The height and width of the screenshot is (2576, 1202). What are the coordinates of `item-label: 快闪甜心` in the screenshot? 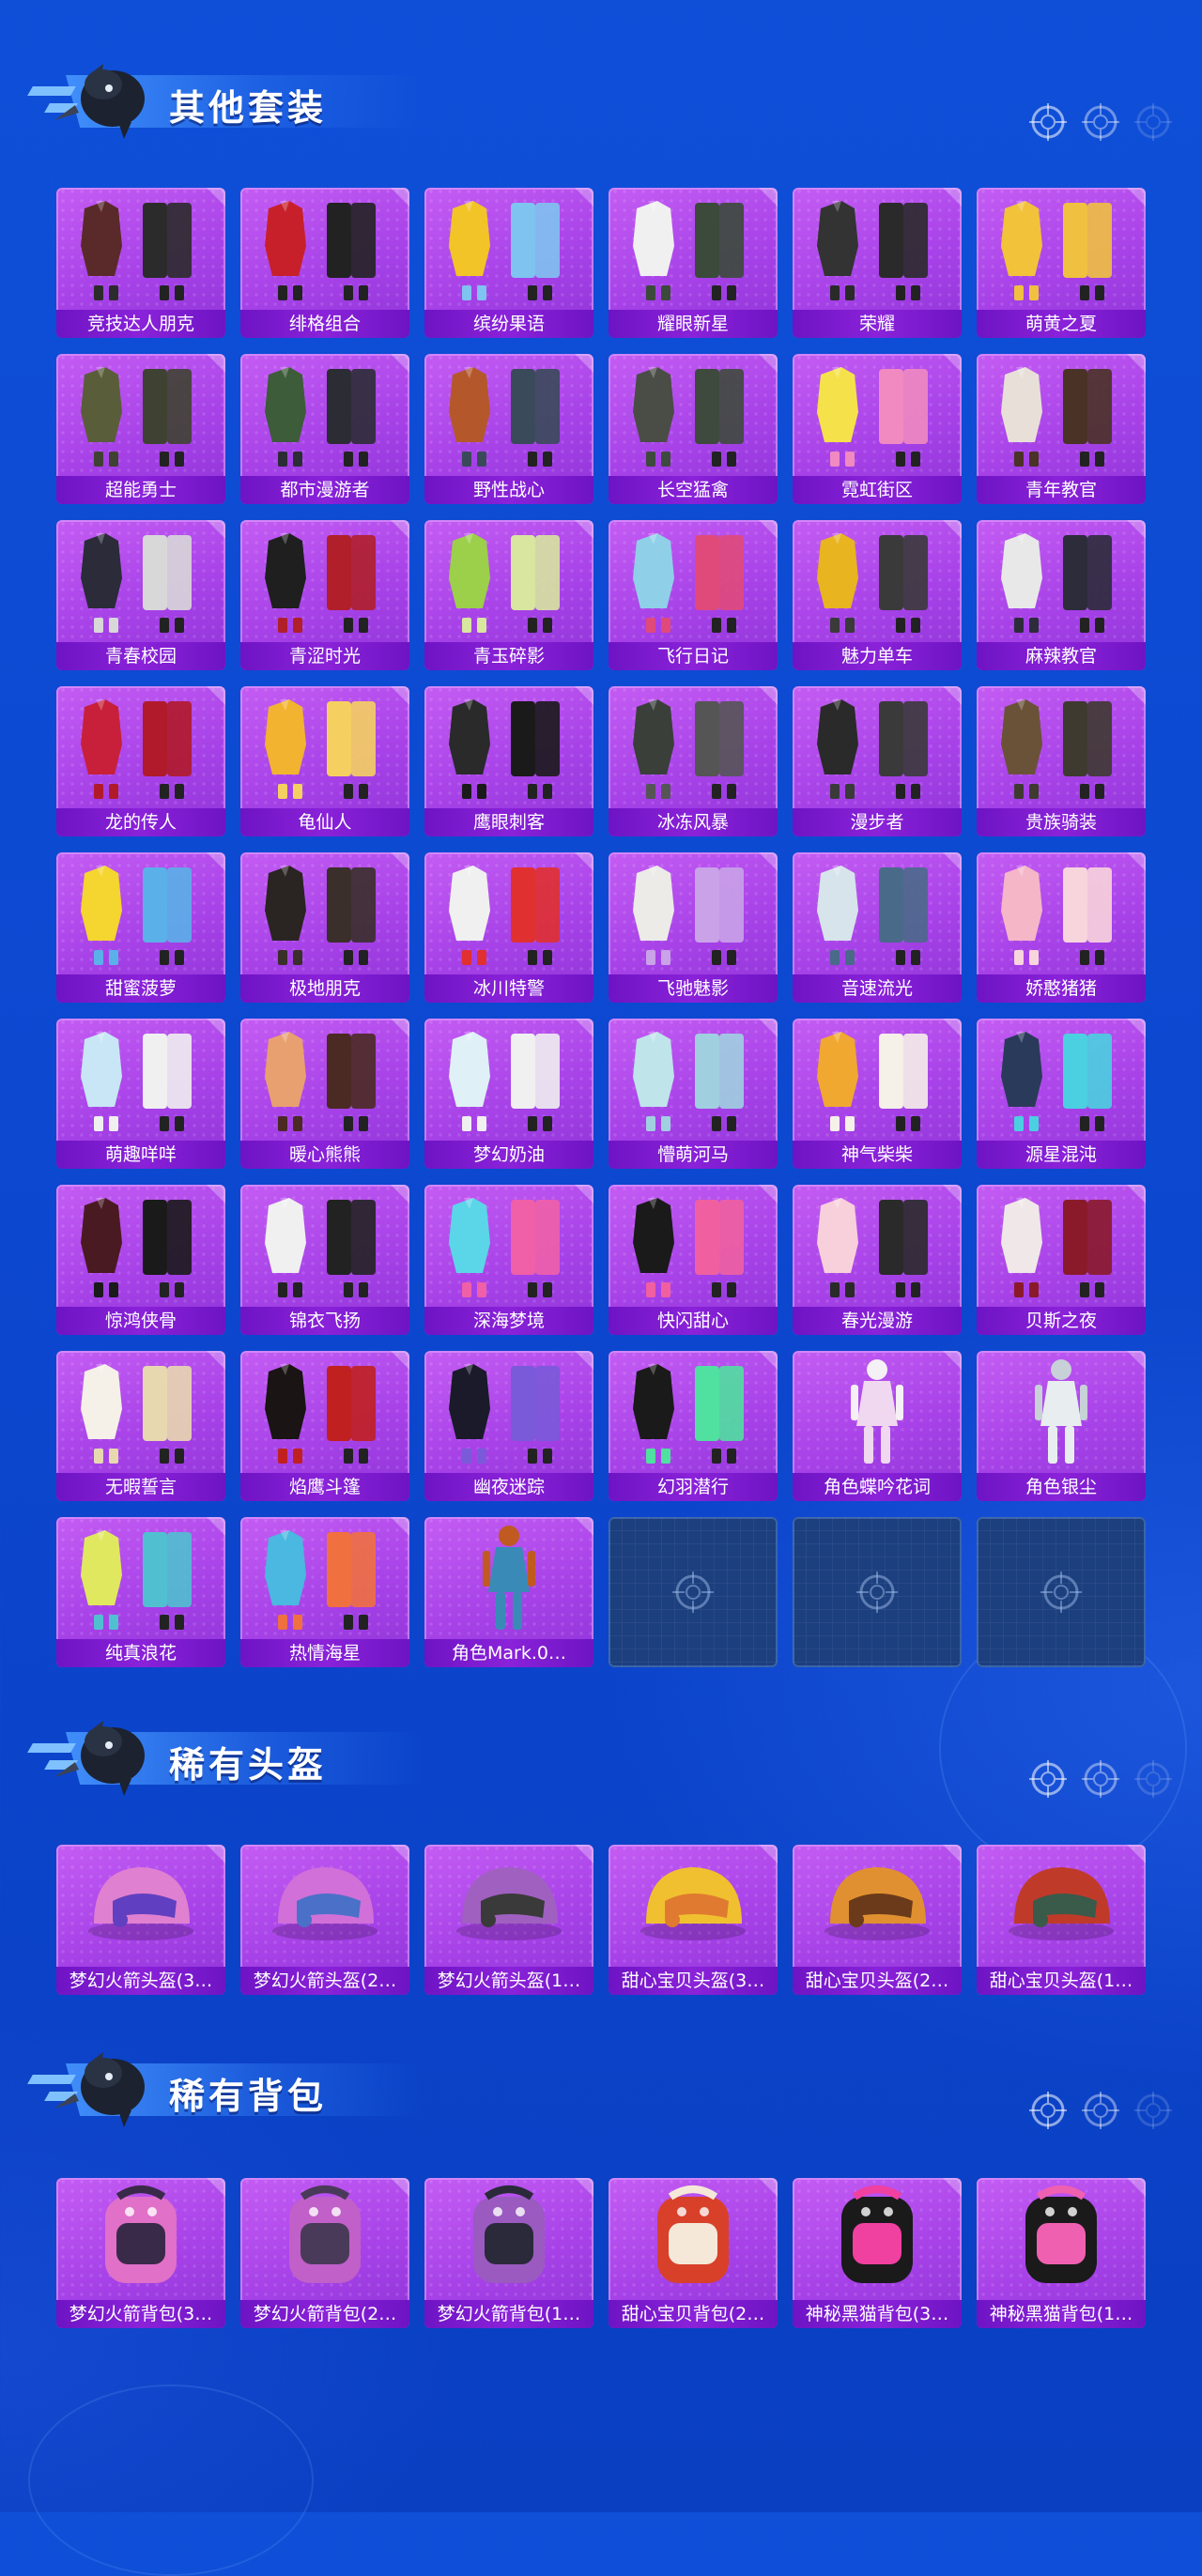 It's located at (693, 1321).